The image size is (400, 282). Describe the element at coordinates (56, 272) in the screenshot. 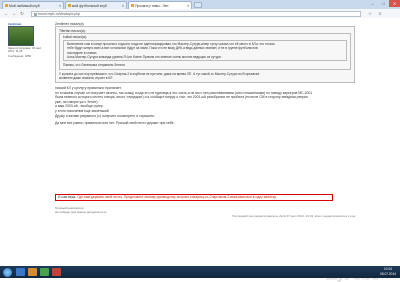

I see `media-app-icon` at that location.